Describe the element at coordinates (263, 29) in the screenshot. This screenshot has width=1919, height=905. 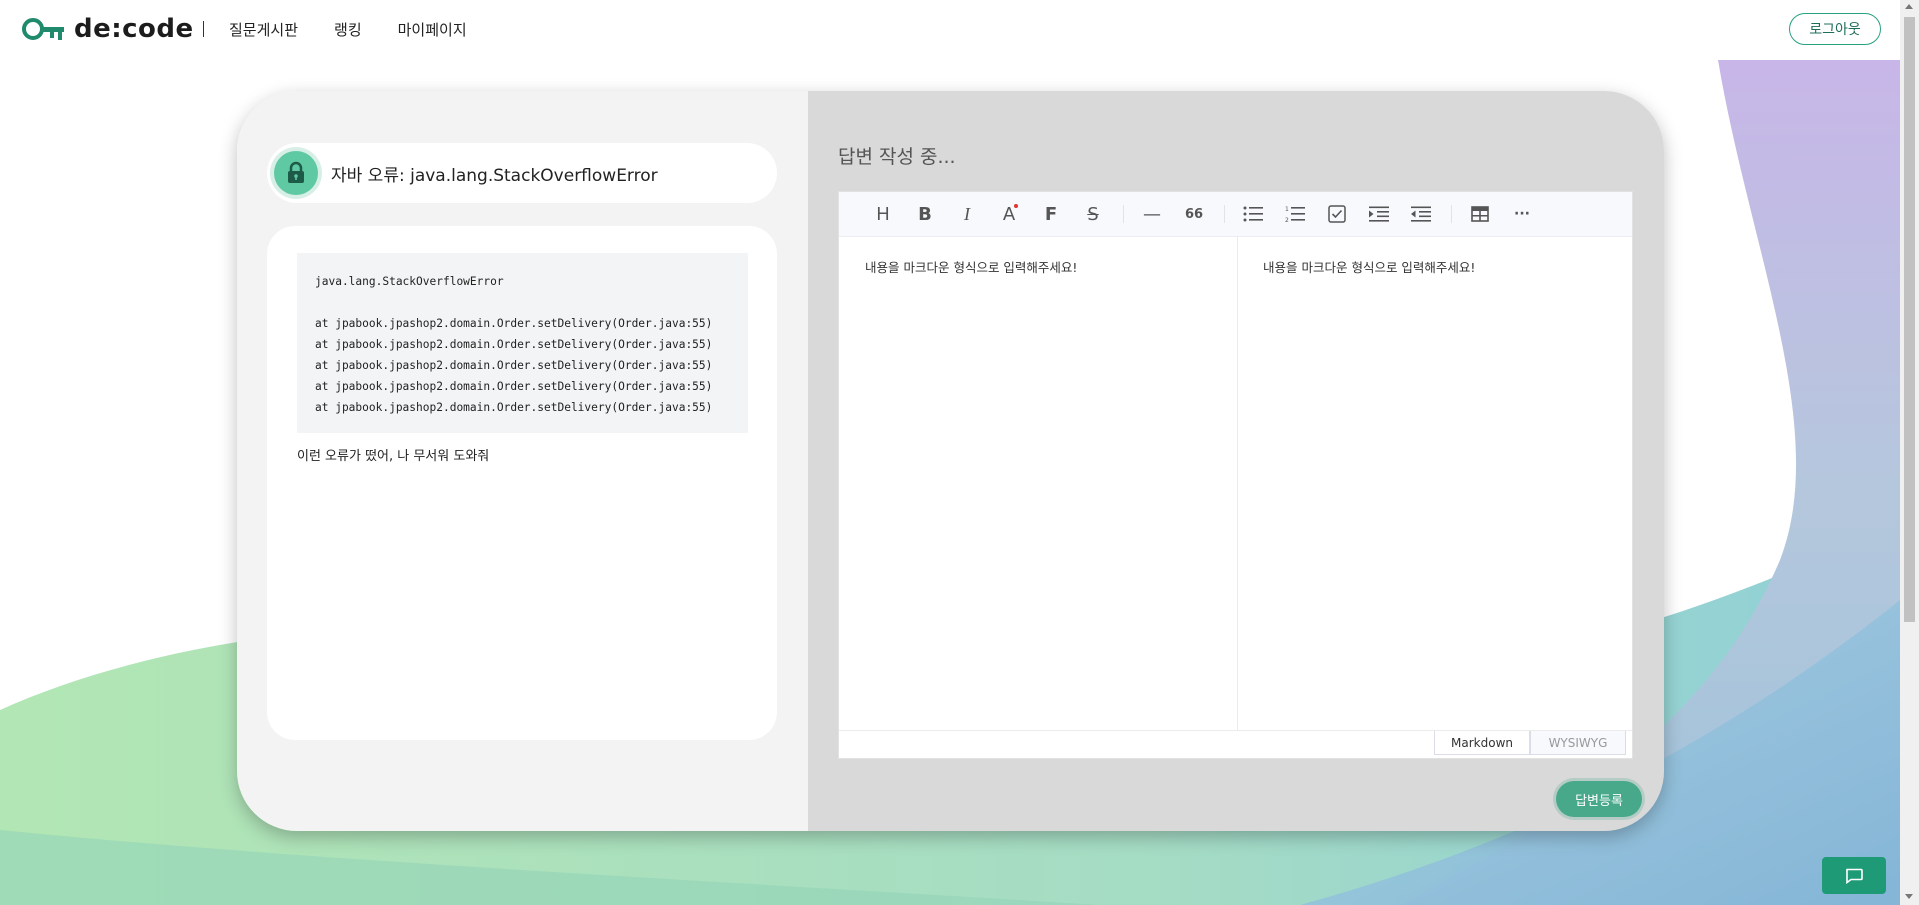
I see `nav-question-board: 질문게시판` at that location.